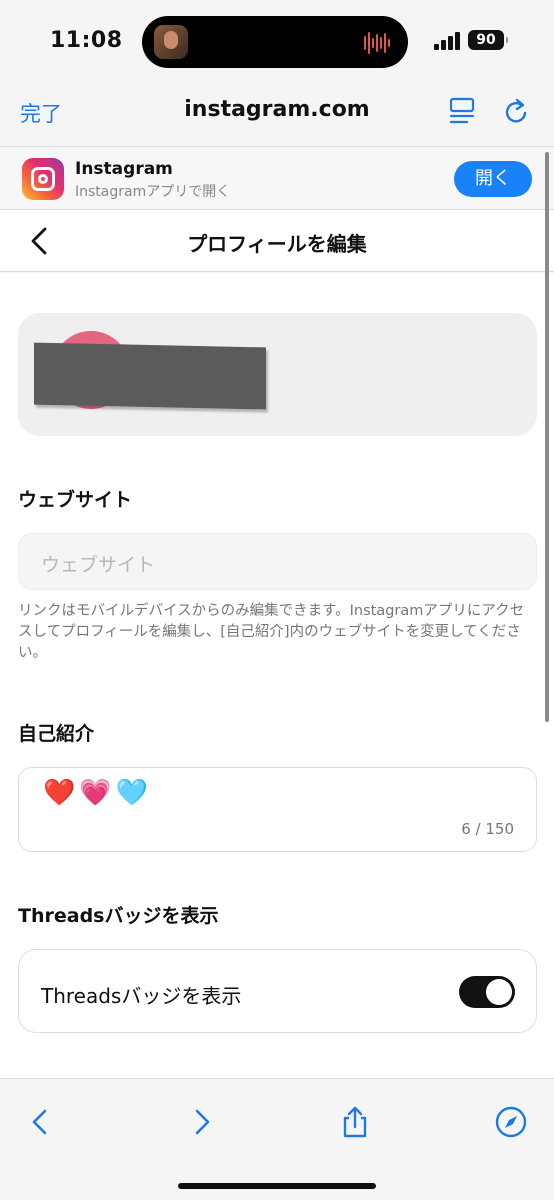 The image size is (554, 1200). I want to click on threads-toggle-label: Threadsバッジを表示, so click(141, 996).